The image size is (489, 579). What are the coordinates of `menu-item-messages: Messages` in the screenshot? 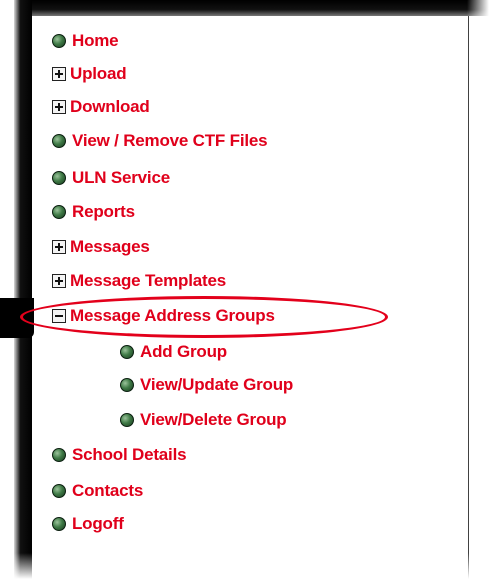 It's located at (101, 247).